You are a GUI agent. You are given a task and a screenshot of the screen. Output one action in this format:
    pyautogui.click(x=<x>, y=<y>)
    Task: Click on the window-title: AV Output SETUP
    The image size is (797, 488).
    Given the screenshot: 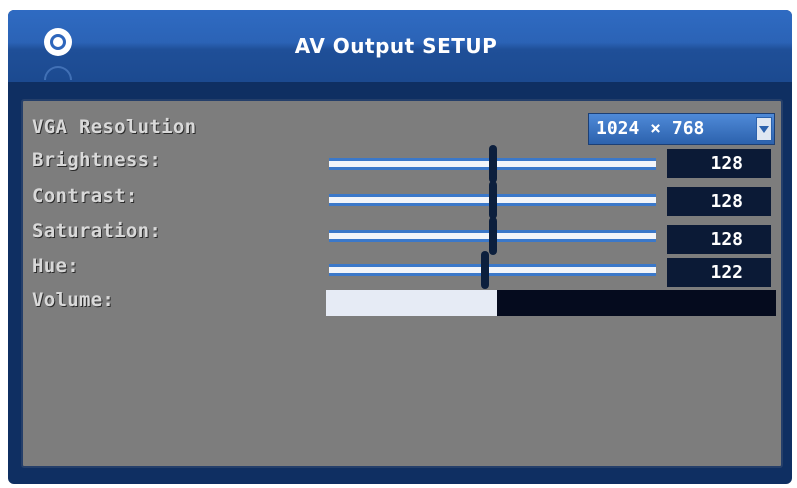 What is the action you would take?
    pyautogui.click(x=396, y=46)
    